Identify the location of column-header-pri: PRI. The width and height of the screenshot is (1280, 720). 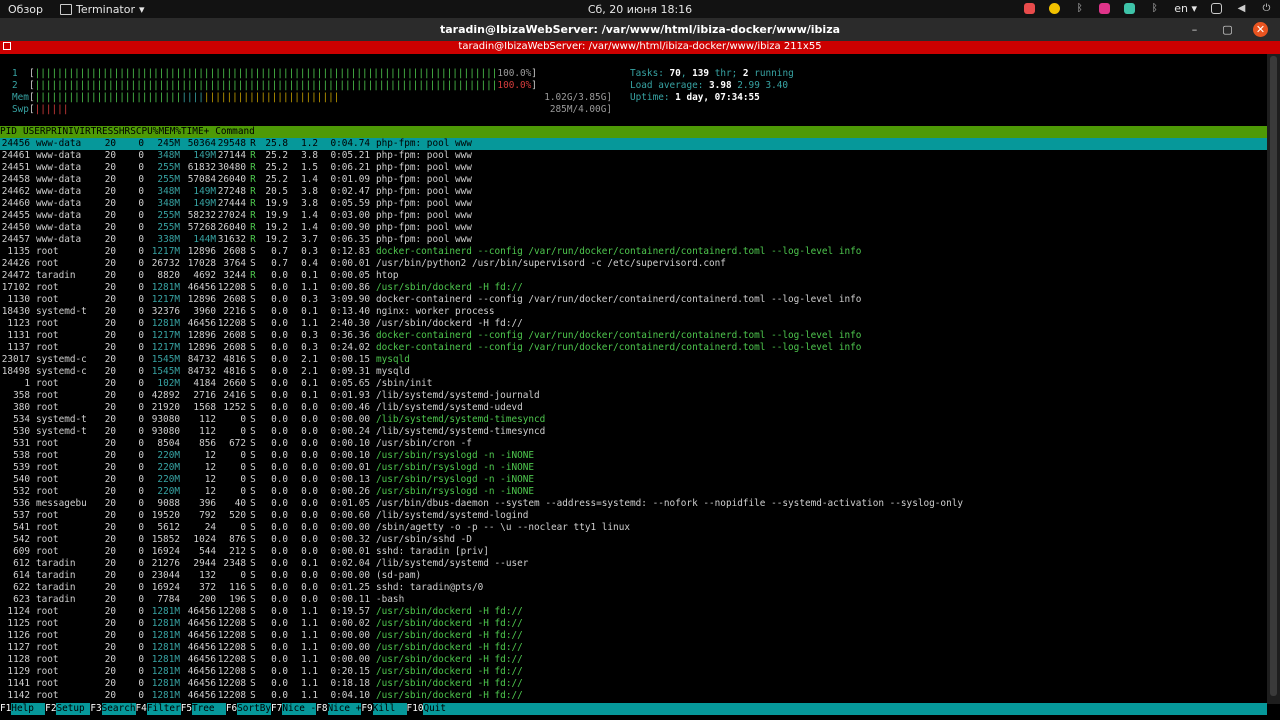
(54, 131).